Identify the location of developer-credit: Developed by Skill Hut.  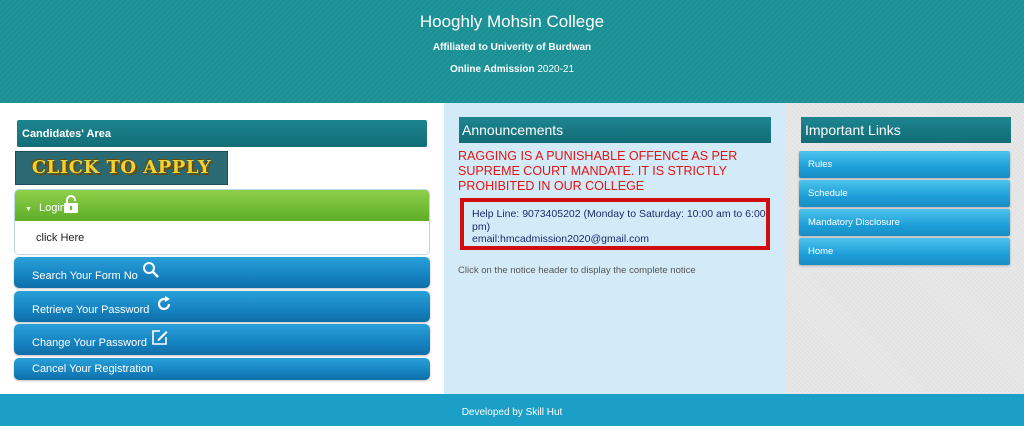
(512, 412).